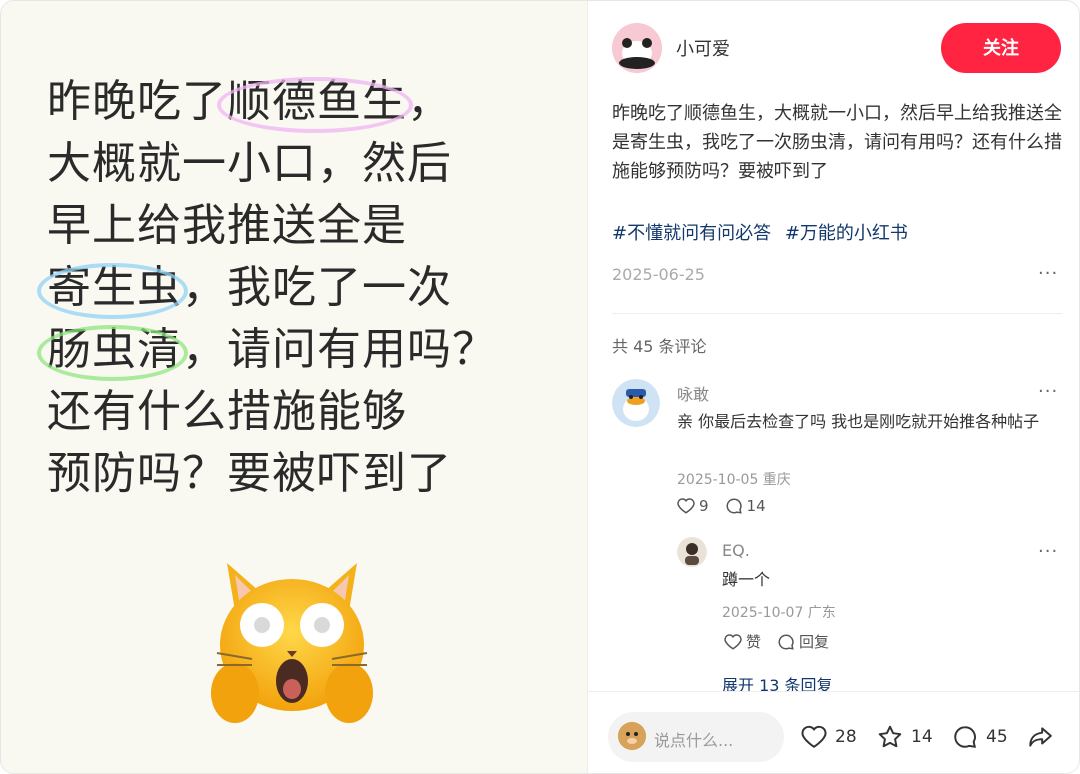  What do you see at coordinates (704, 506) in the screenshot?
I see `like-count: 9` at bounding box center [704, 506].